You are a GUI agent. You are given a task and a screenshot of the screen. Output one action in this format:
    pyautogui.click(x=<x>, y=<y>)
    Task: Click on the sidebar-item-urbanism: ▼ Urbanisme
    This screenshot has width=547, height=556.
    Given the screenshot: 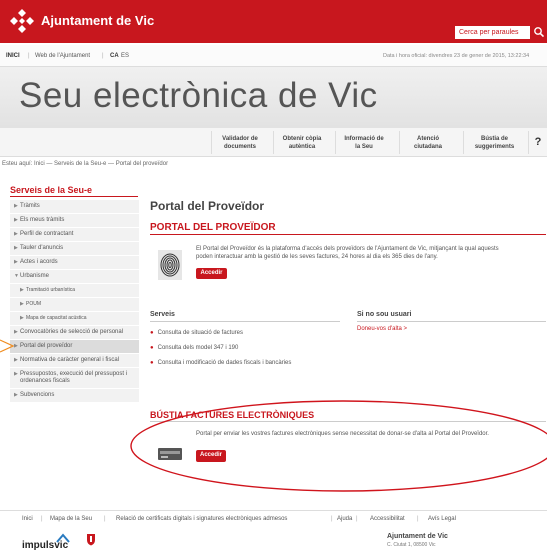 What is the action you would take?
    pyautogui.click(x=74, y=277)
    